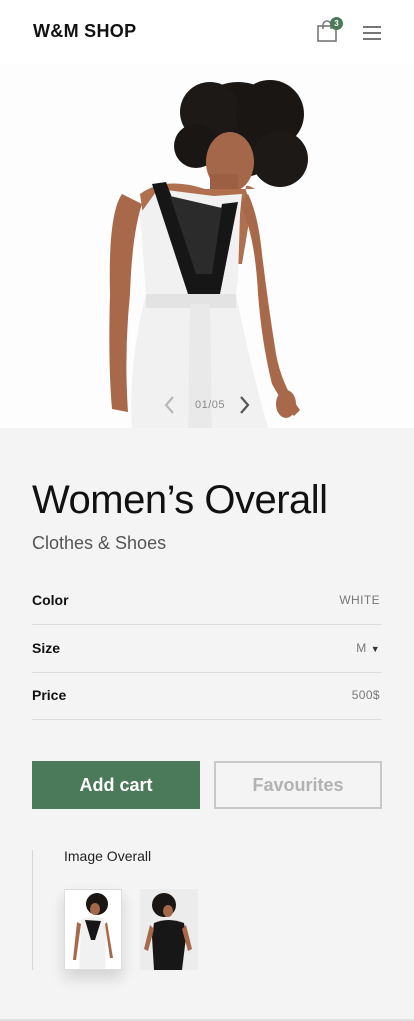 The height and width of the screenshot is (1021, 414). I want to click on favourites-button: Favourites, so click(298, 785).